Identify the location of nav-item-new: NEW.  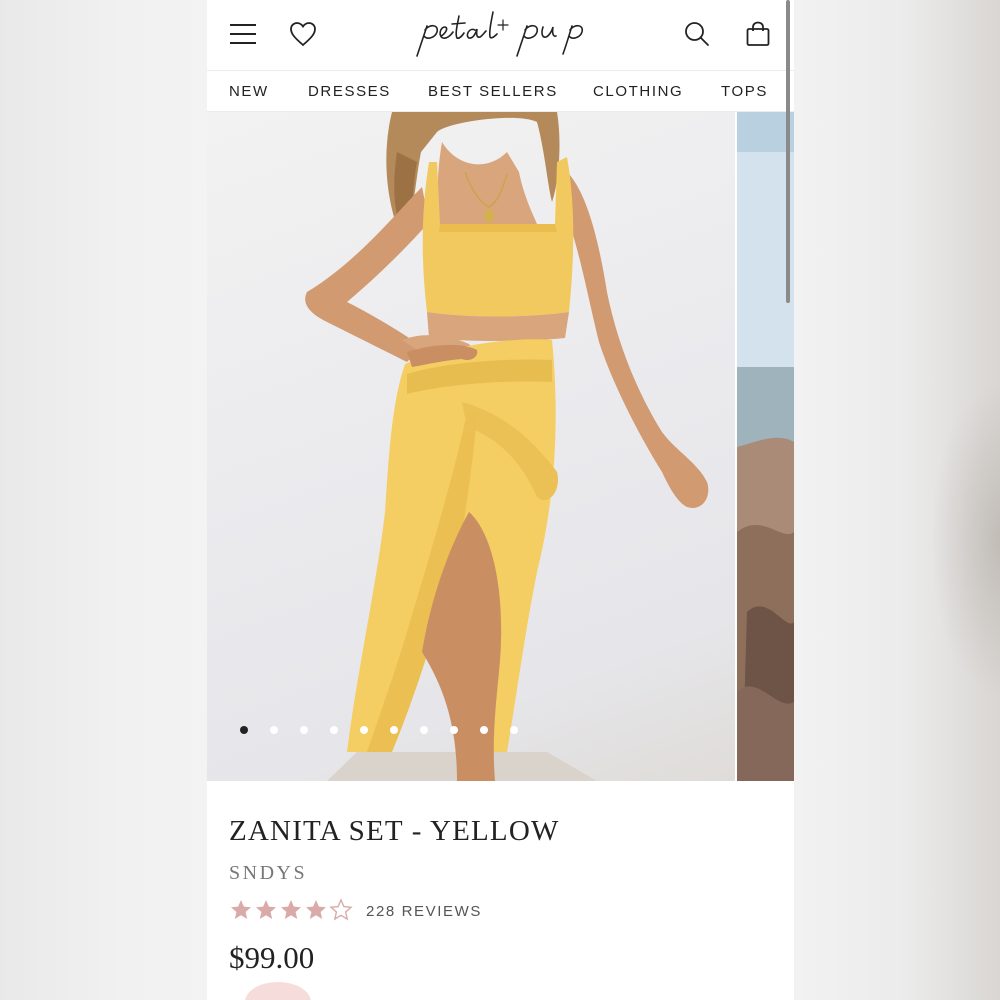
(249, 91).